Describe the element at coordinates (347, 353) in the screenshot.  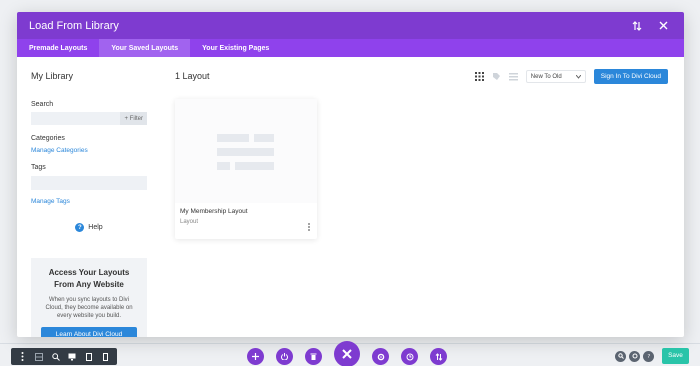
I see `close-builder-icon` at that location.